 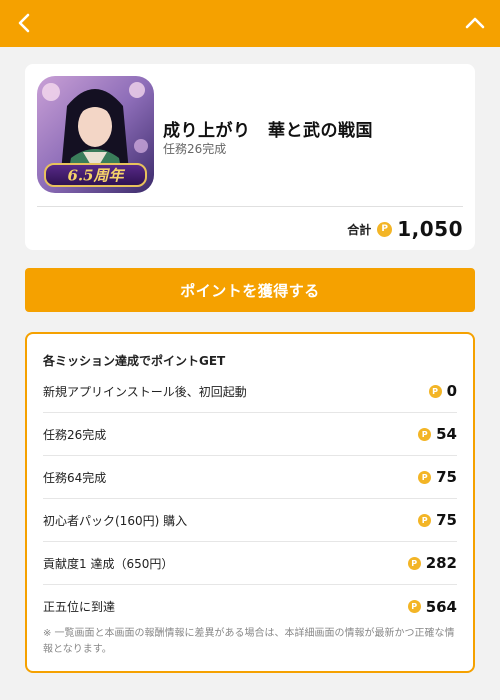 I want to click on back-button, so click(x=25, y=23).